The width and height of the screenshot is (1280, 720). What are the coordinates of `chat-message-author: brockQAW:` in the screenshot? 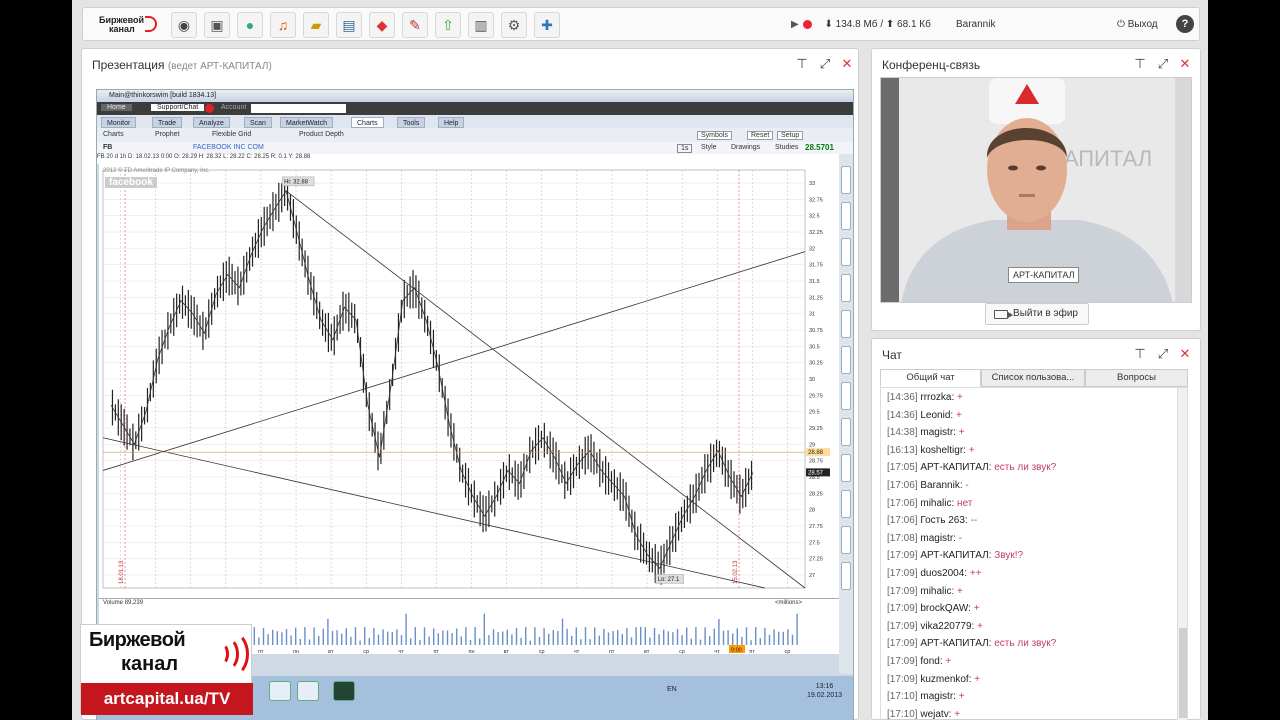 It's located at (946, 608).